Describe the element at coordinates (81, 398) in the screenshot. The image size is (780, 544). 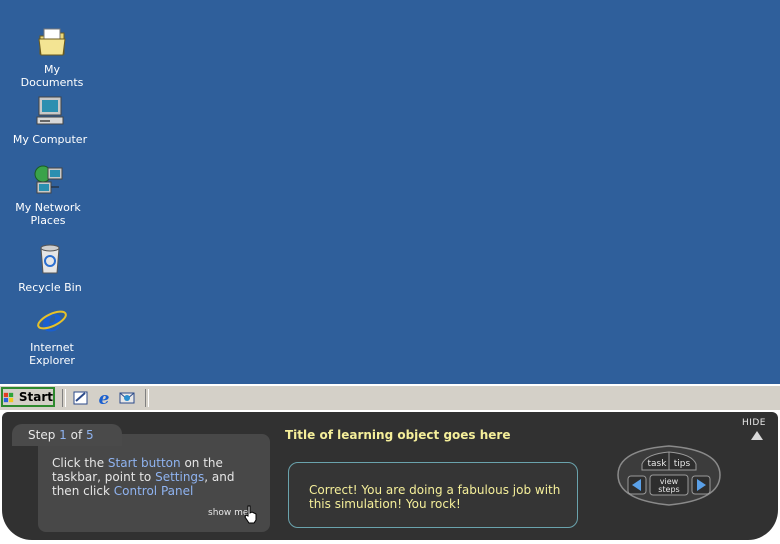
I see `show-desktop-icon` at that location.